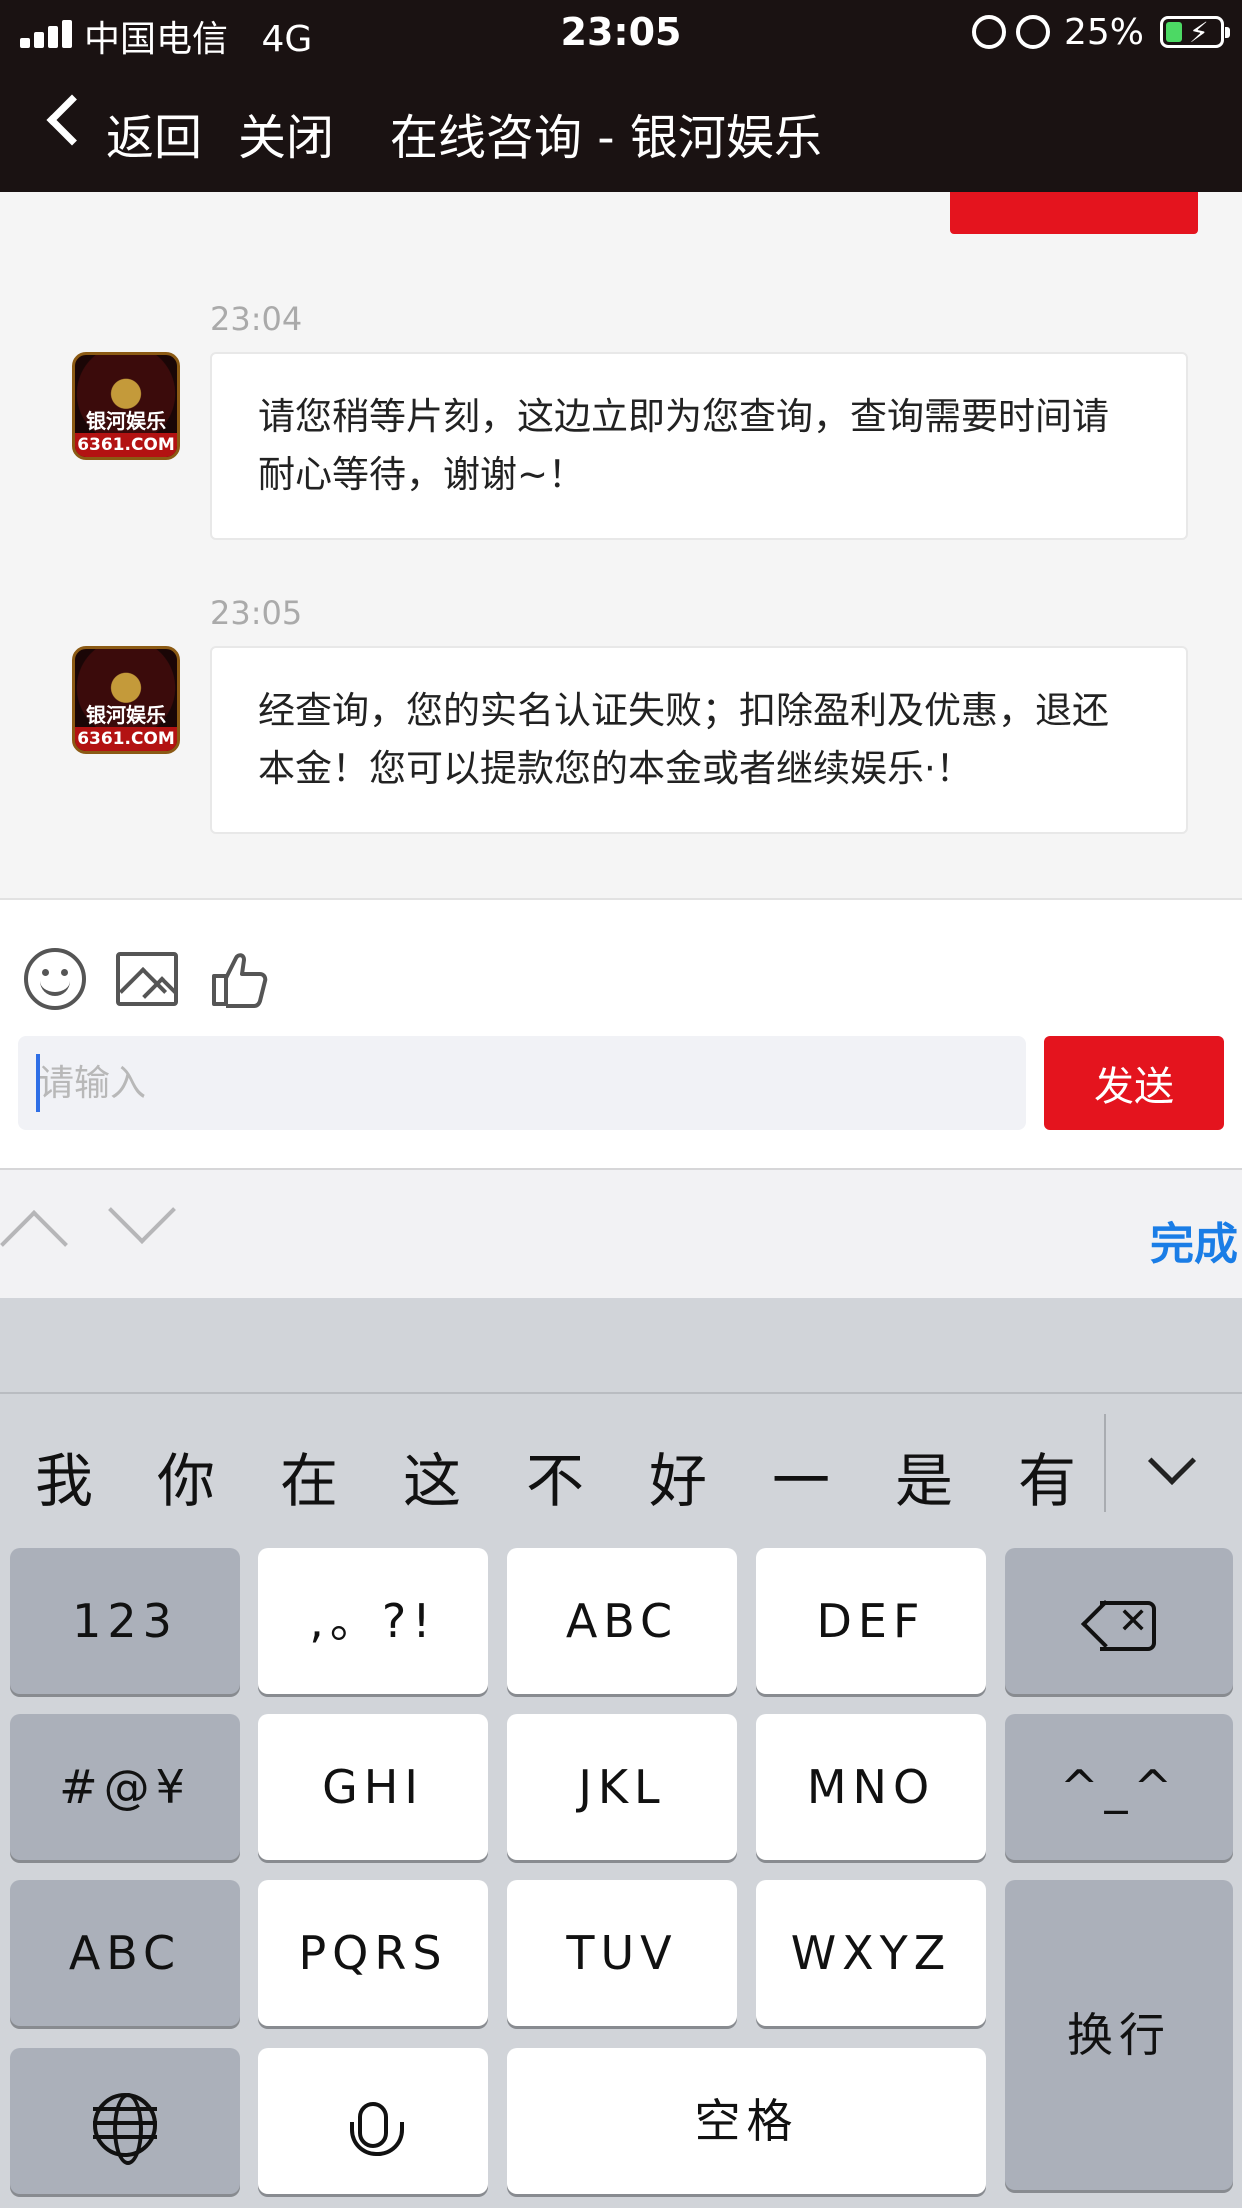 This screenshot has width=1242, height=2208. Describe the element at coordinates (125, 1787) in the screenshot. I see `key-symbols: #@¥` at that location.